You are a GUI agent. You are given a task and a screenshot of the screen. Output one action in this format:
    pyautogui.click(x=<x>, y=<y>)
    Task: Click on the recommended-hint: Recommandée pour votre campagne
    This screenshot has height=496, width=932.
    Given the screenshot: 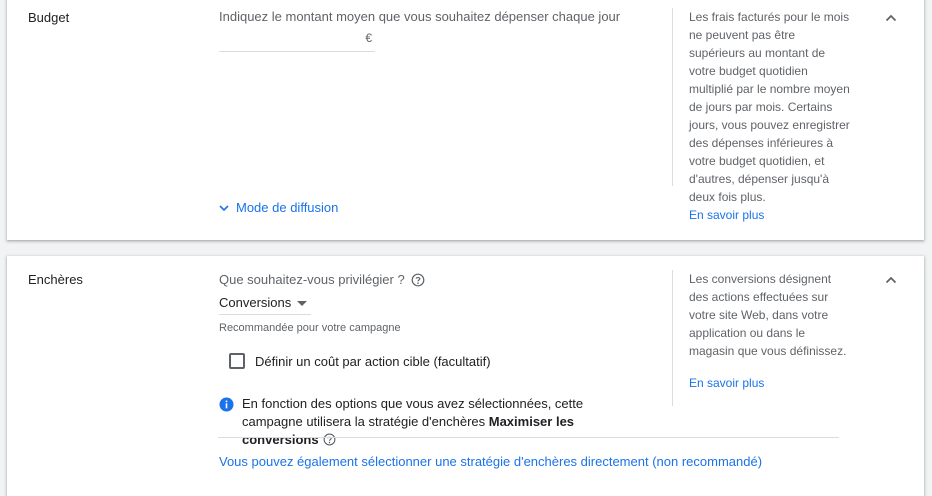 What is the action you would take?
    pyautogui.click(x=310, y=328)
    